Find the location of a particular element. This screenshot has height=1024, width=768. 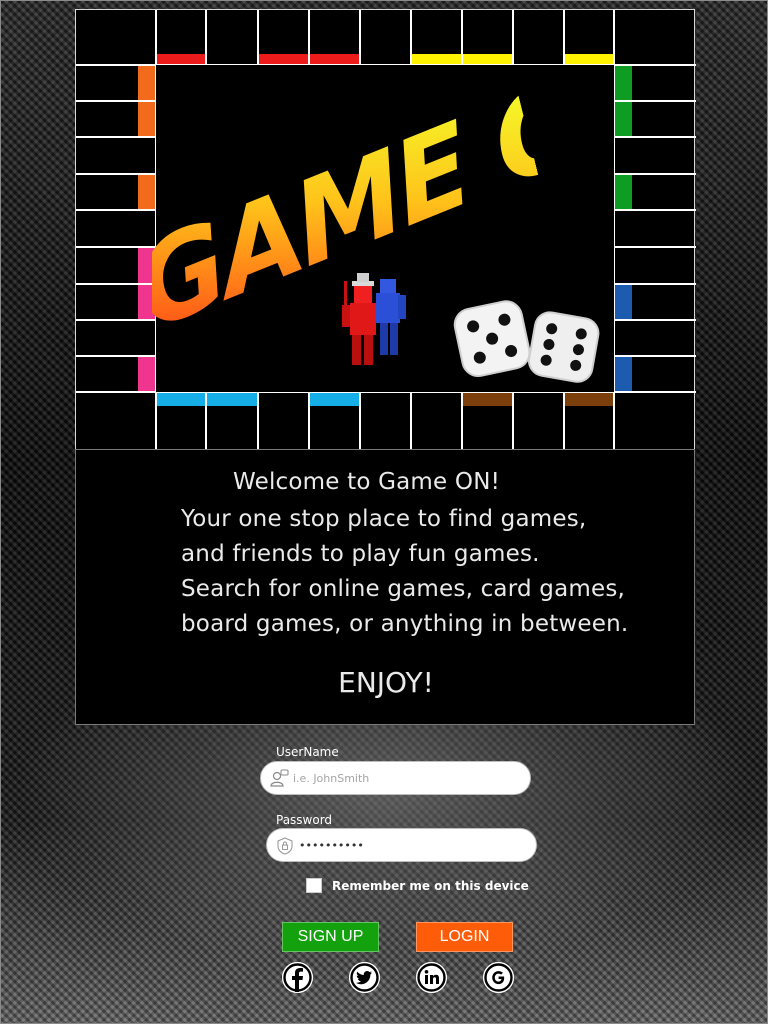

welcome-heading: Welcome to Game ON! is located at coordinates (367, 482).